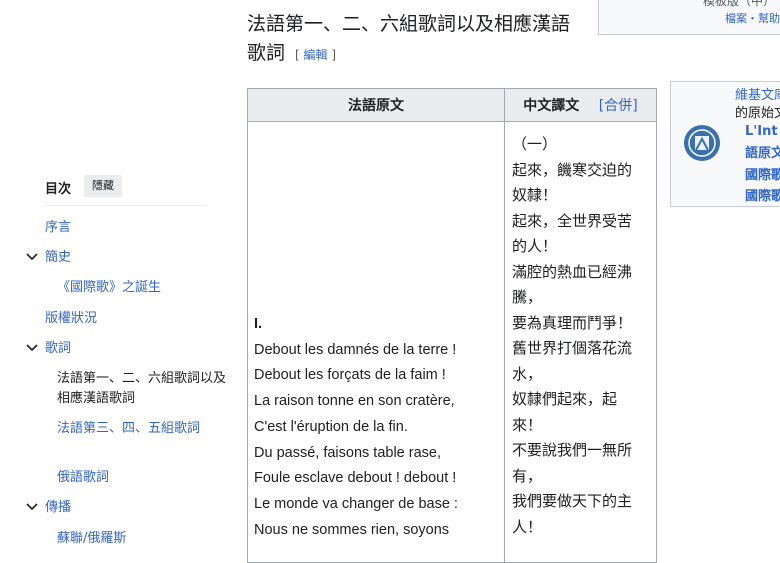  I want to click on chinese-line: 奴隸們起來，起, so click(565, 399).